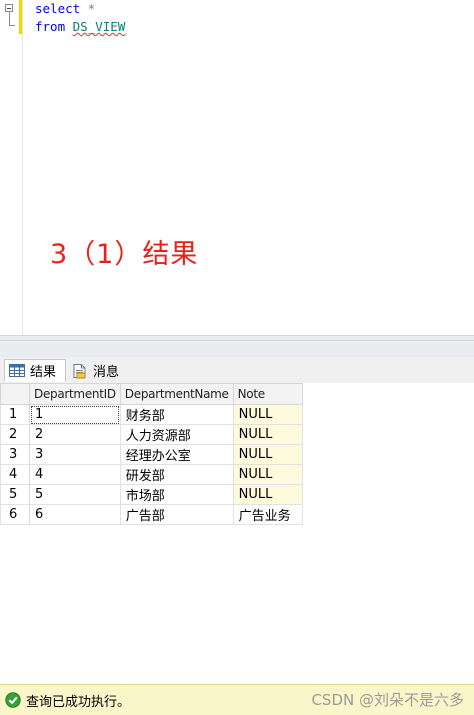 The width and height of the screenshot is (474, 715). What do you see at coordinates (176, 434) in the screenshot?
I see `cell-departmentname: 人力资源部` at bounding box center [176, 434].